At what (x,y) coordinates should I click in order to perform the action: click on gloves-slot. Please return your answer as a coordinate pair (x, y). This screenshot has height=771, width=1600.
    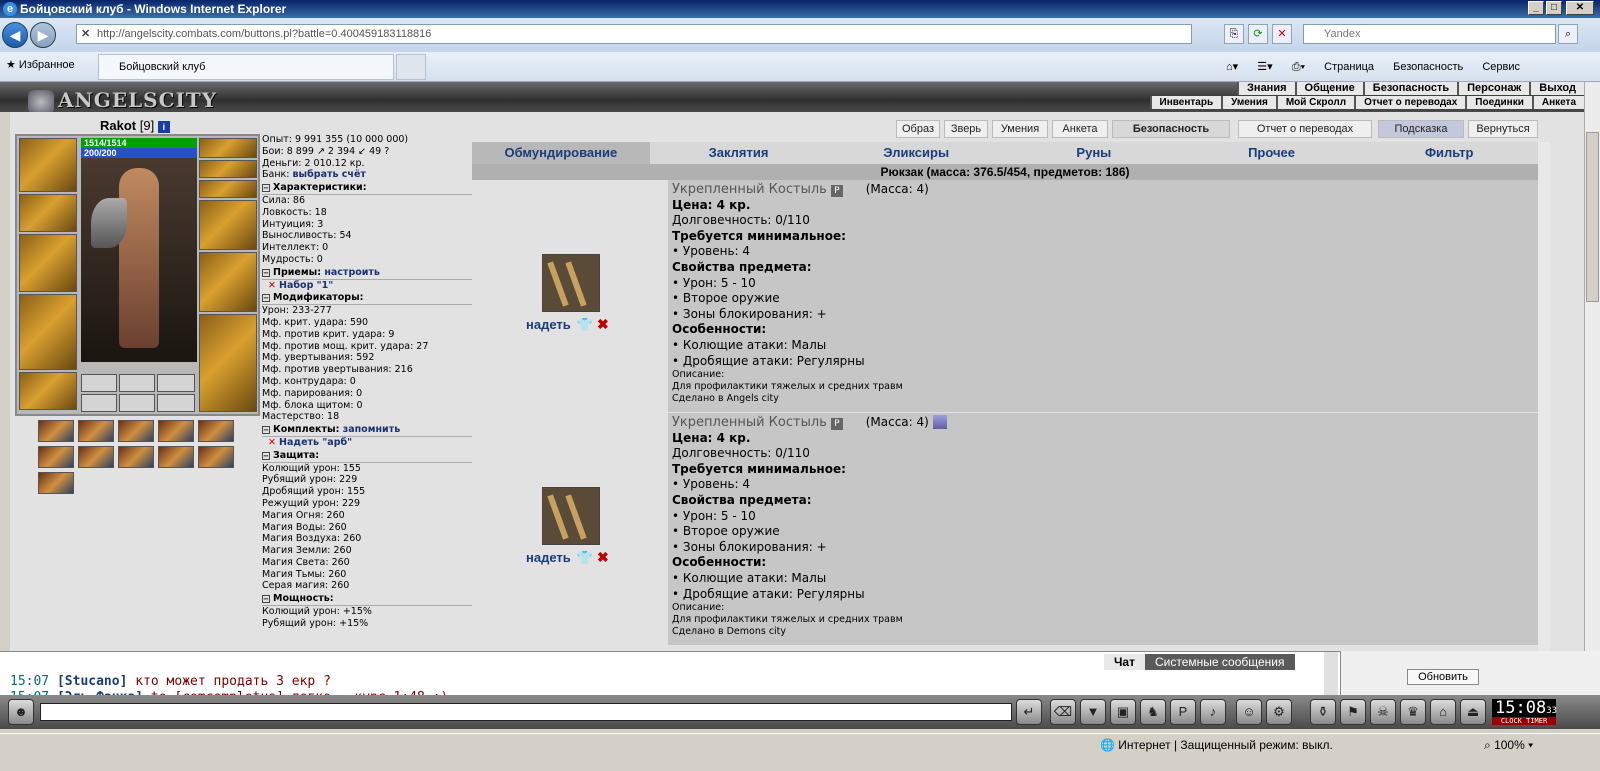
    Looking at the image, I should click on (228, 225).